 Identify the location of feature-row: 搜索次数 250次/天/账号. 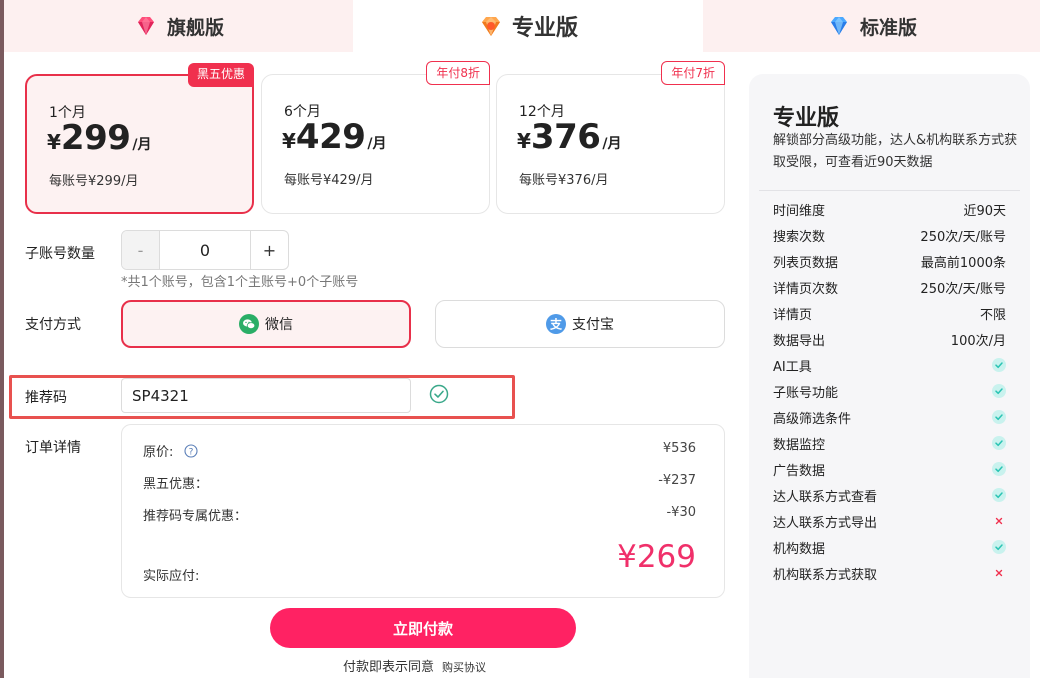
(889, 235).